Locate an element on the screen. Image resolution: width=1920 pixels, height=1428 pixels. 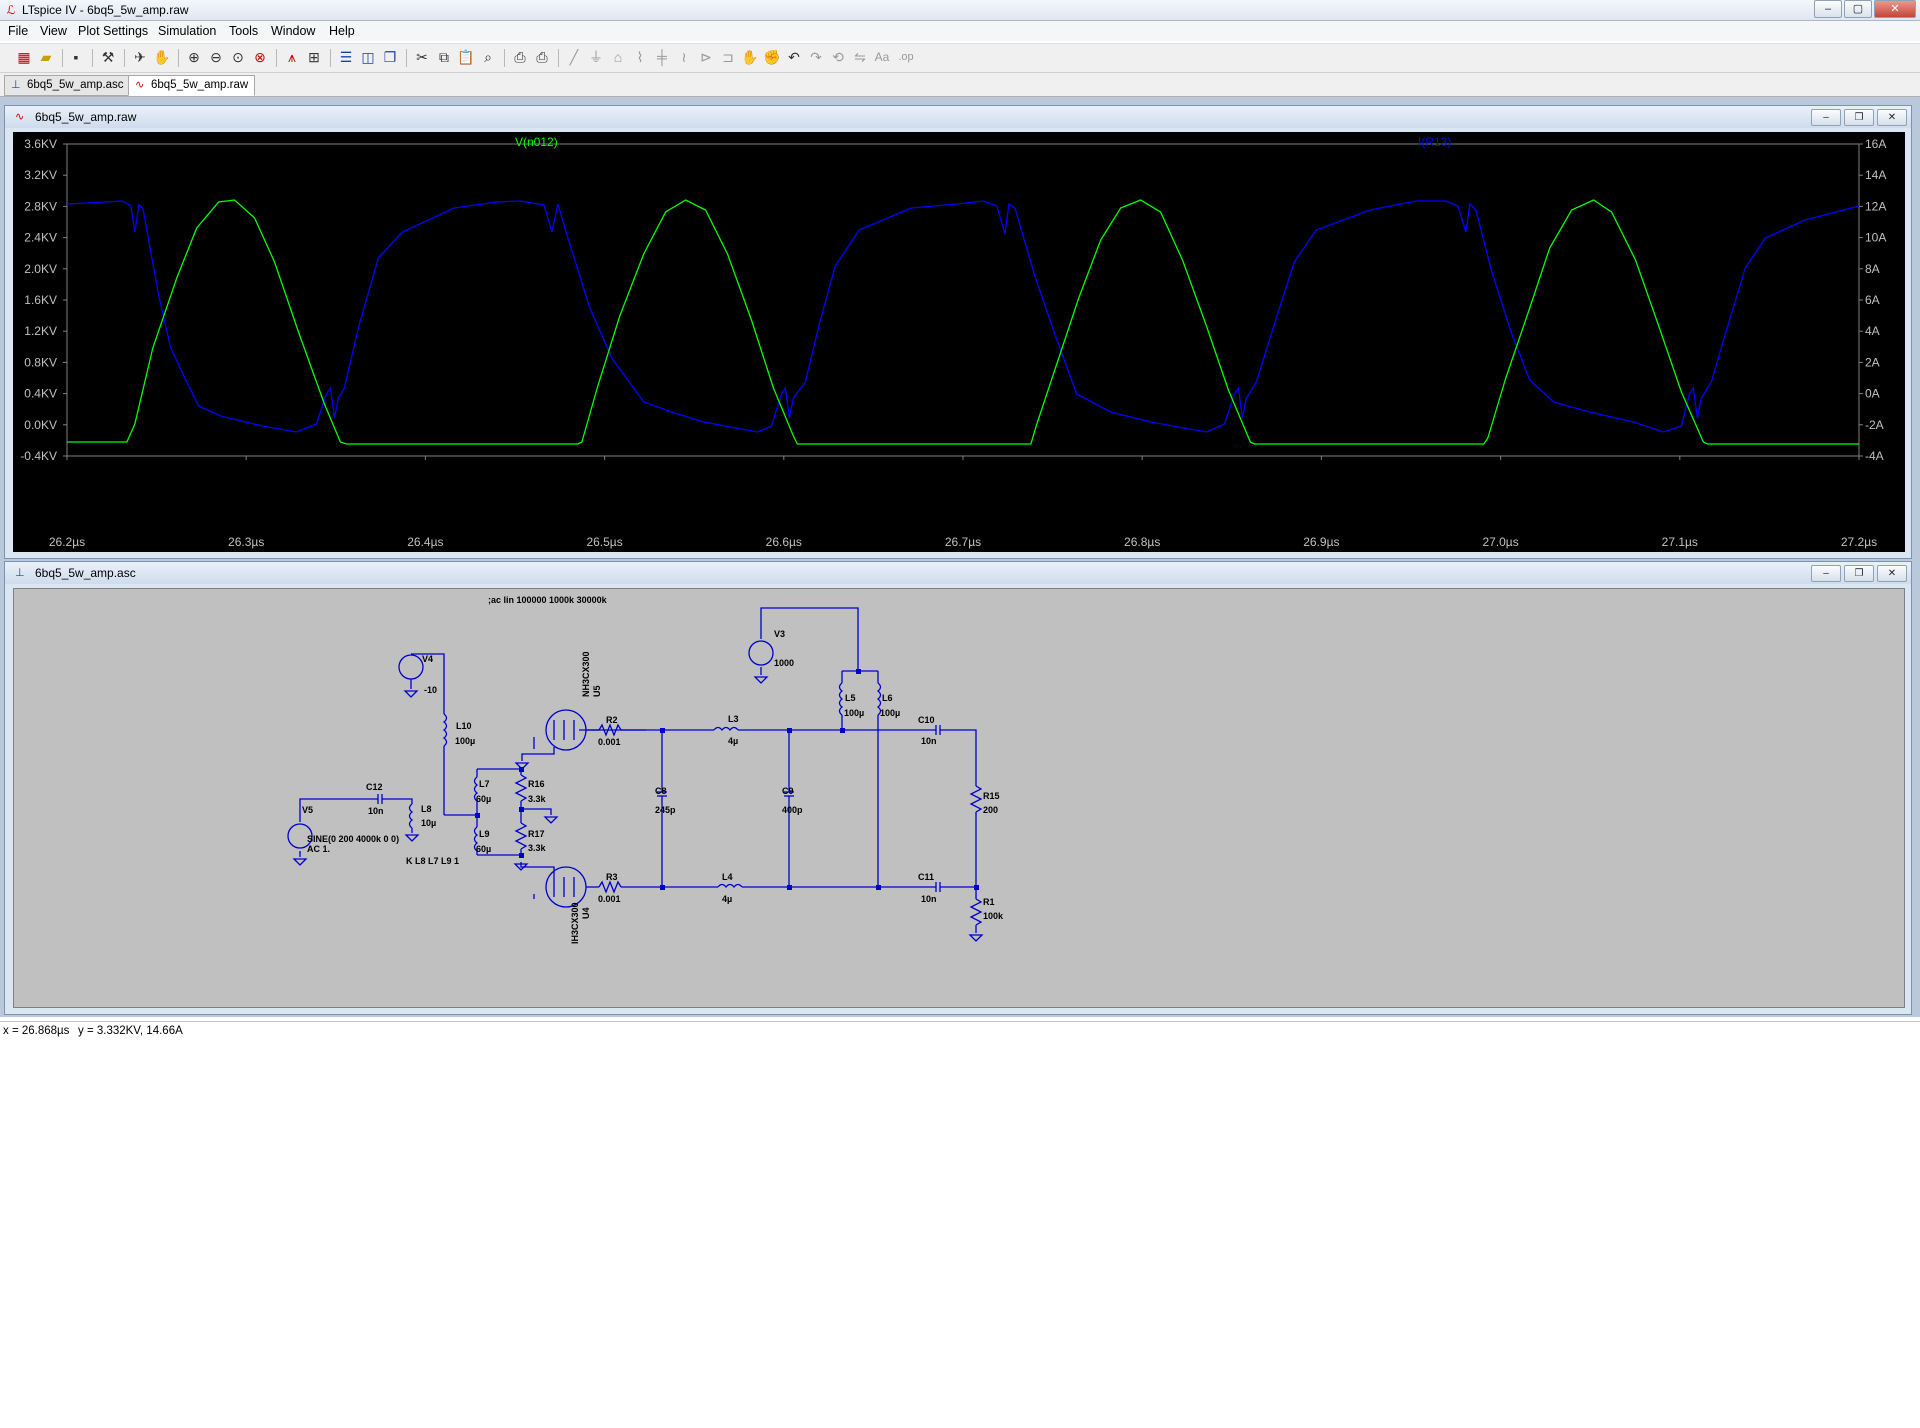
mirror-icon: ⇋ is located at coordinates (860, 57).